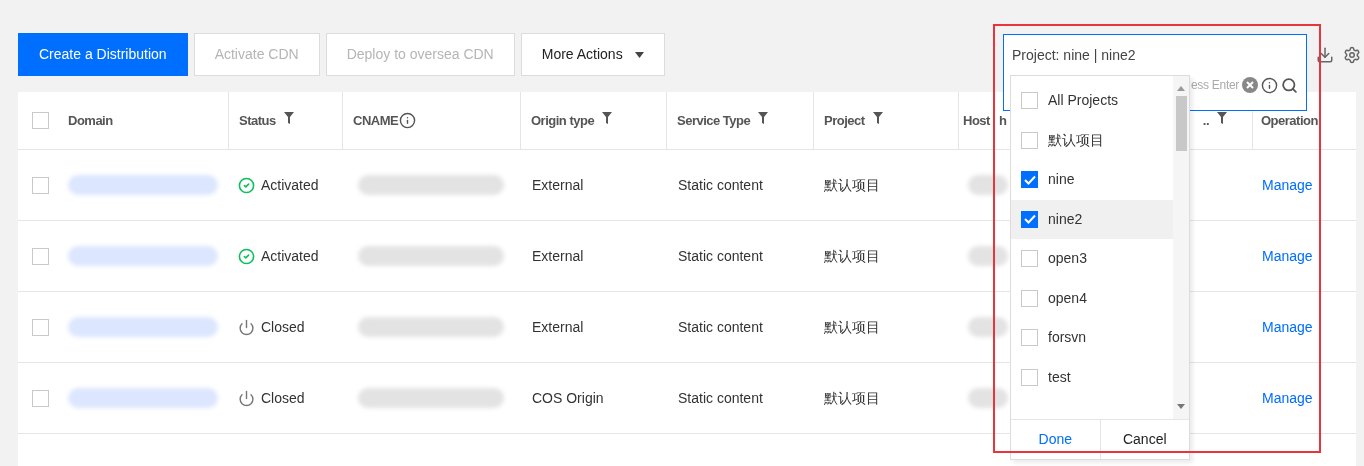 Image resolution: width=1364 pixels, height=466 pixels. Describe the element at coordinates (639, 54) in the screenshot. I see `caret-icon` at that location.